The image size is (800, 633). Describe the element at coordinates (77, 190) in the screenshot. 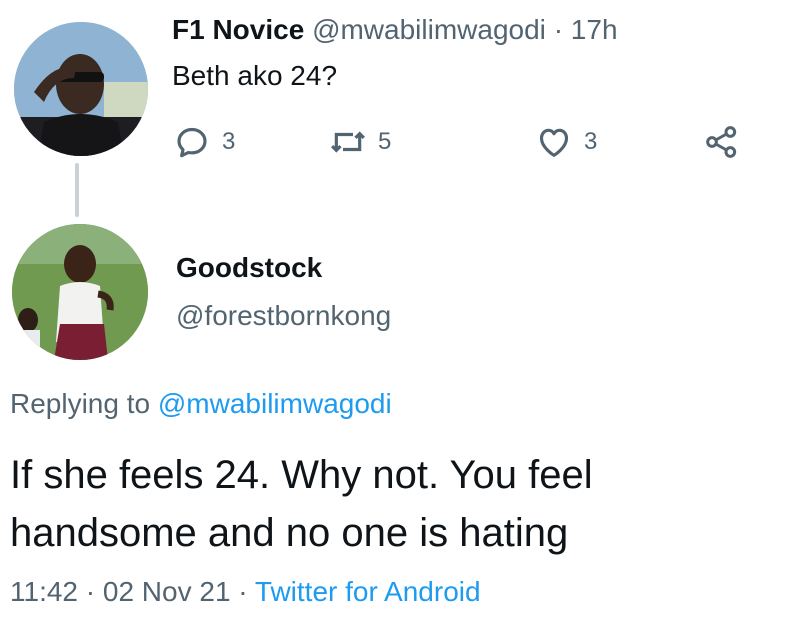

I see `thread-connector-line` at that location.